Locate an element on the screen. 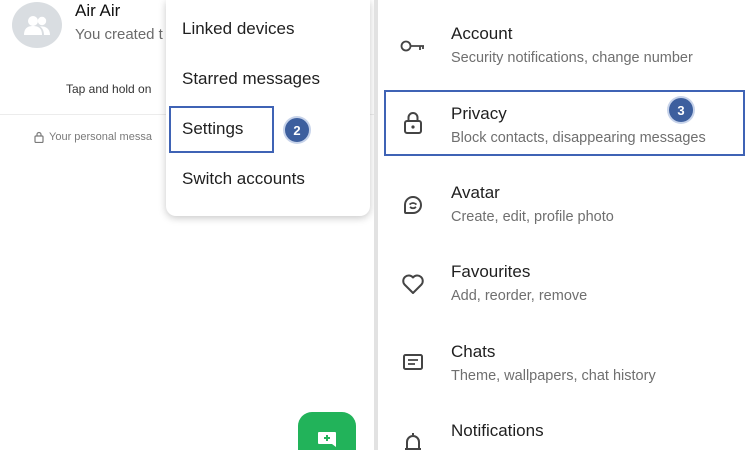  settings-avatar-subtitle: Create, edit, profile photo is located at coordinates (532, 217).